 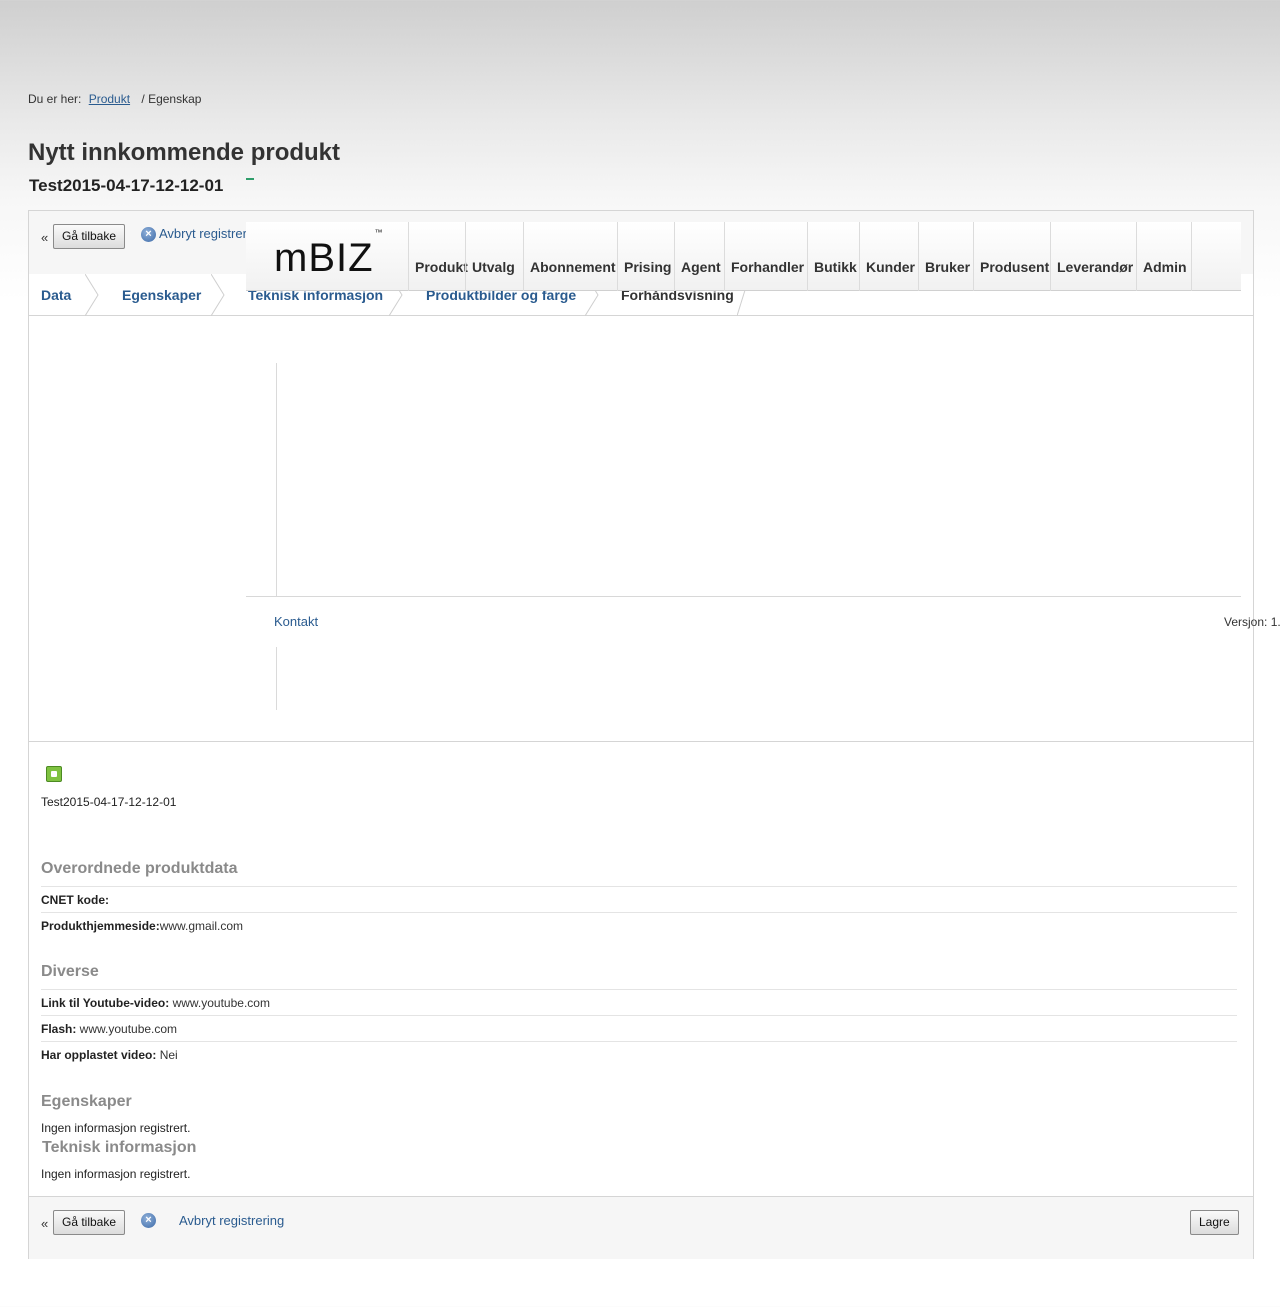 What do you see at coordinates (641, 1227) in the screenshot?
I see `bottom-toolbar: « Gå tilbake × Avbryt registrering Lagre` at bounding box center [641, 1227].